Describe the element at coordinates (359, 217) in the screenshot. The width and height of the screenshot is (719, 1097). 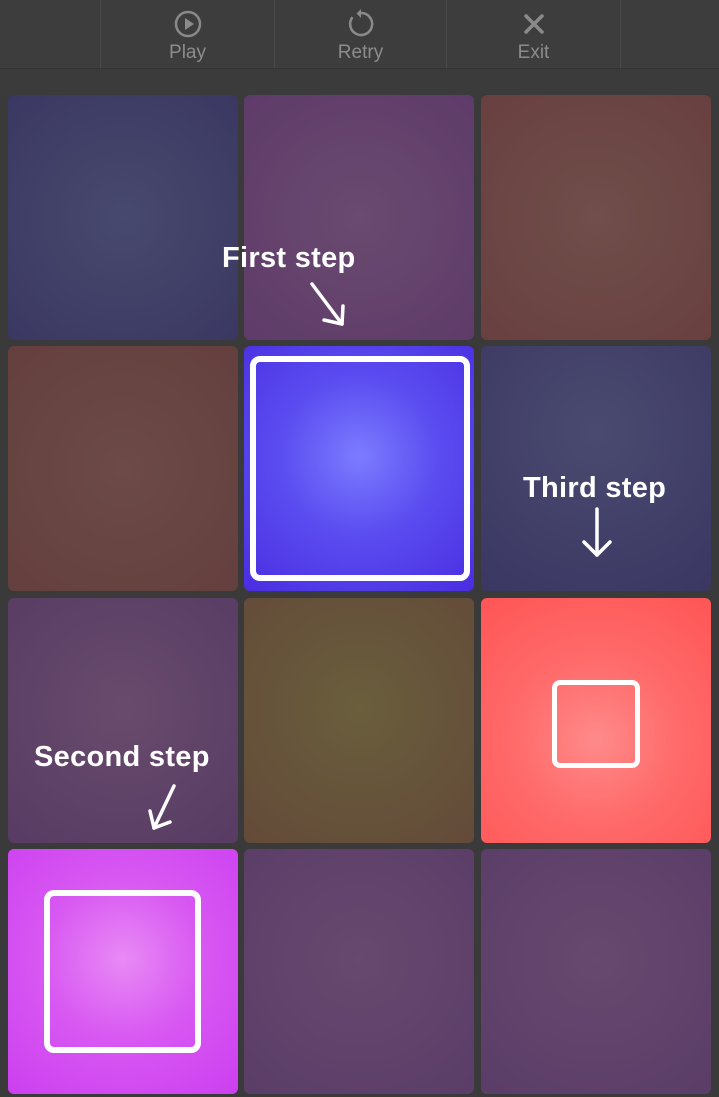
I see `tile-r1-c2` at that location.